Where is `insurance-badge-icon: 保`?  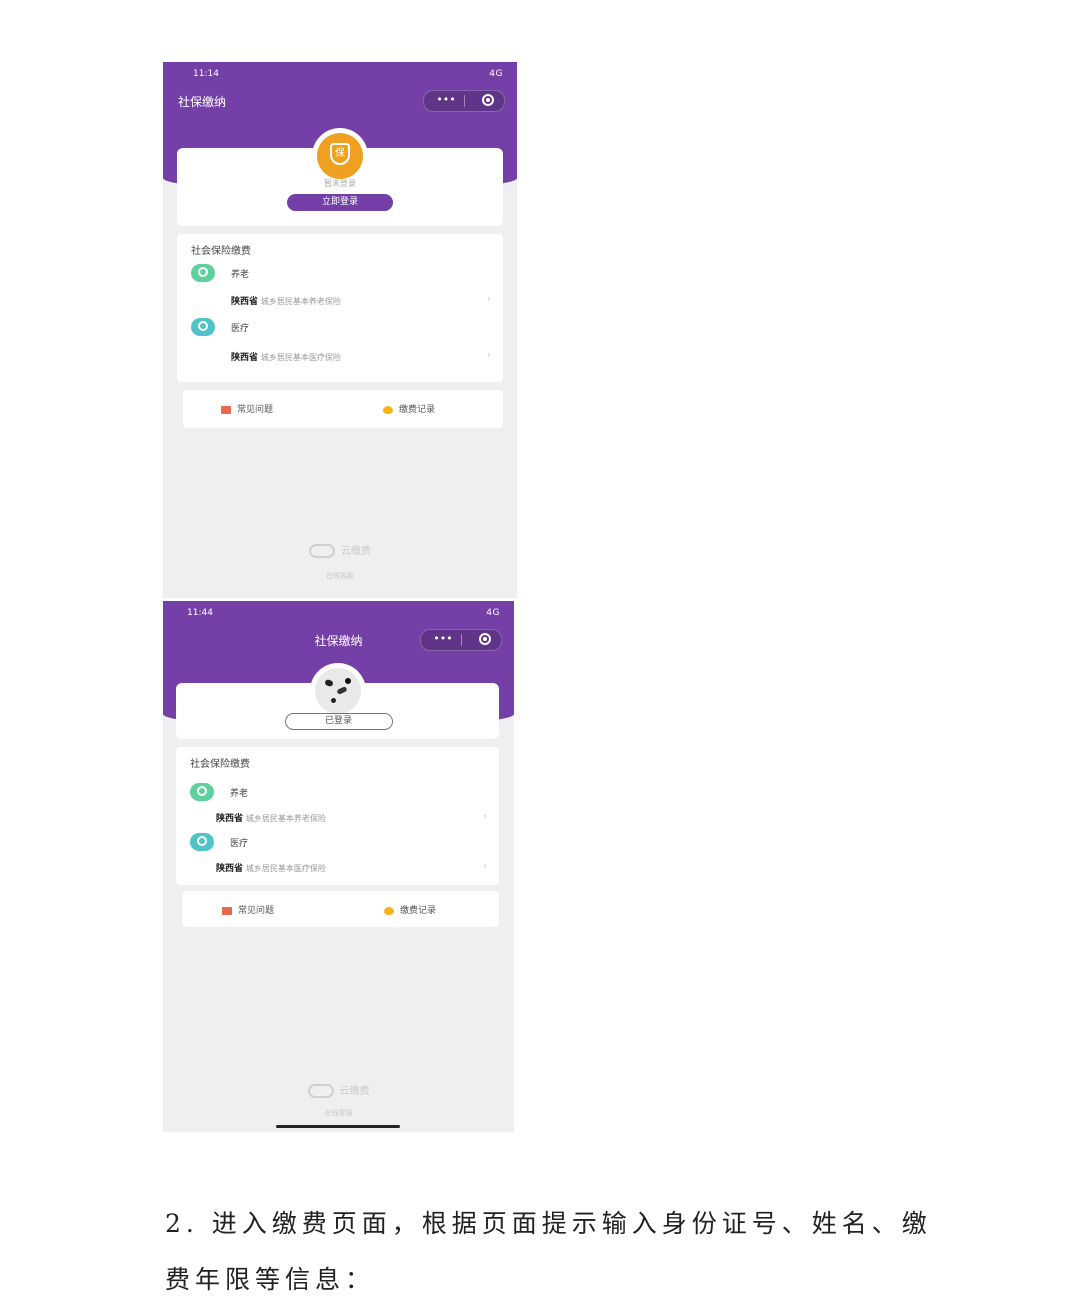 insurance-badge-icon: 保 is located at coordinates (340, 156).